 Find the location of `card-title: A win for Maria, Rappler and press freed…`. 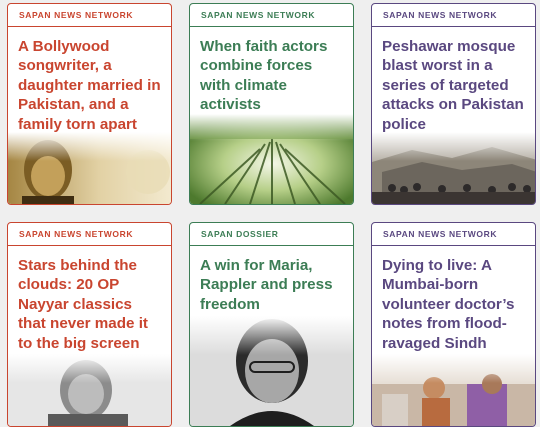

card-title: A win for Maria, Rappler and press freed… is located at coordinates (271, 280).